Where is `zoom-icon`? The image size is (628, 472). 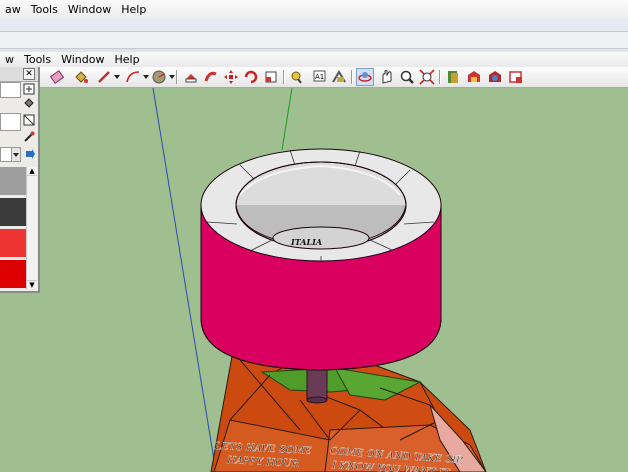
zoom-icon is located at coordinates (407, 77).